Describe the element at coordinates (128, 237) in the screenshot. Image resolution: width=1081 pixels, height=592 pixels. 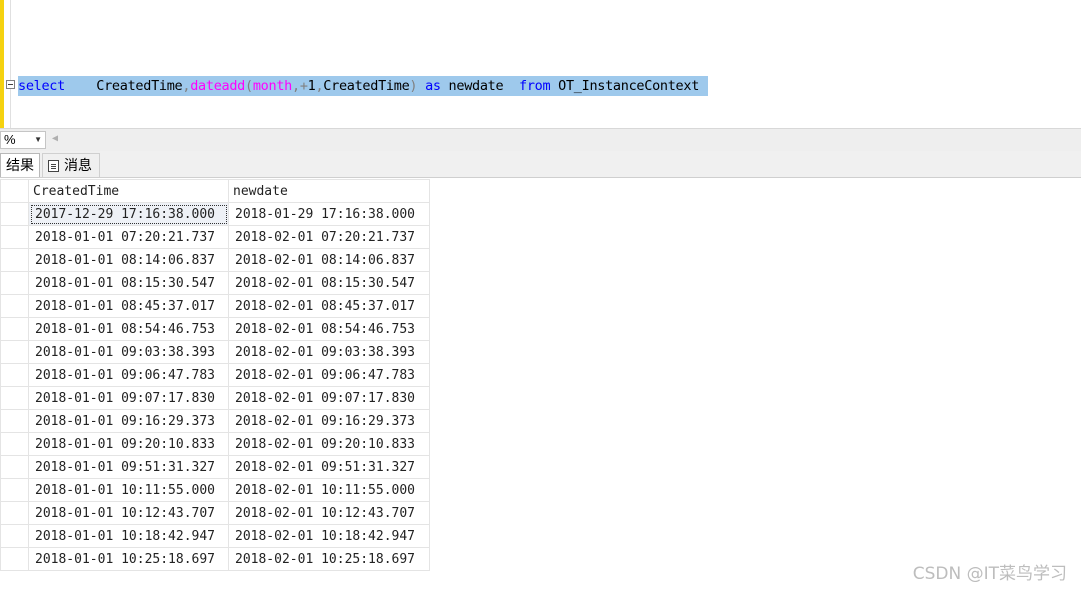
I see `cell-createdtime: 2018-01-01 07:20:21.737` at that location.